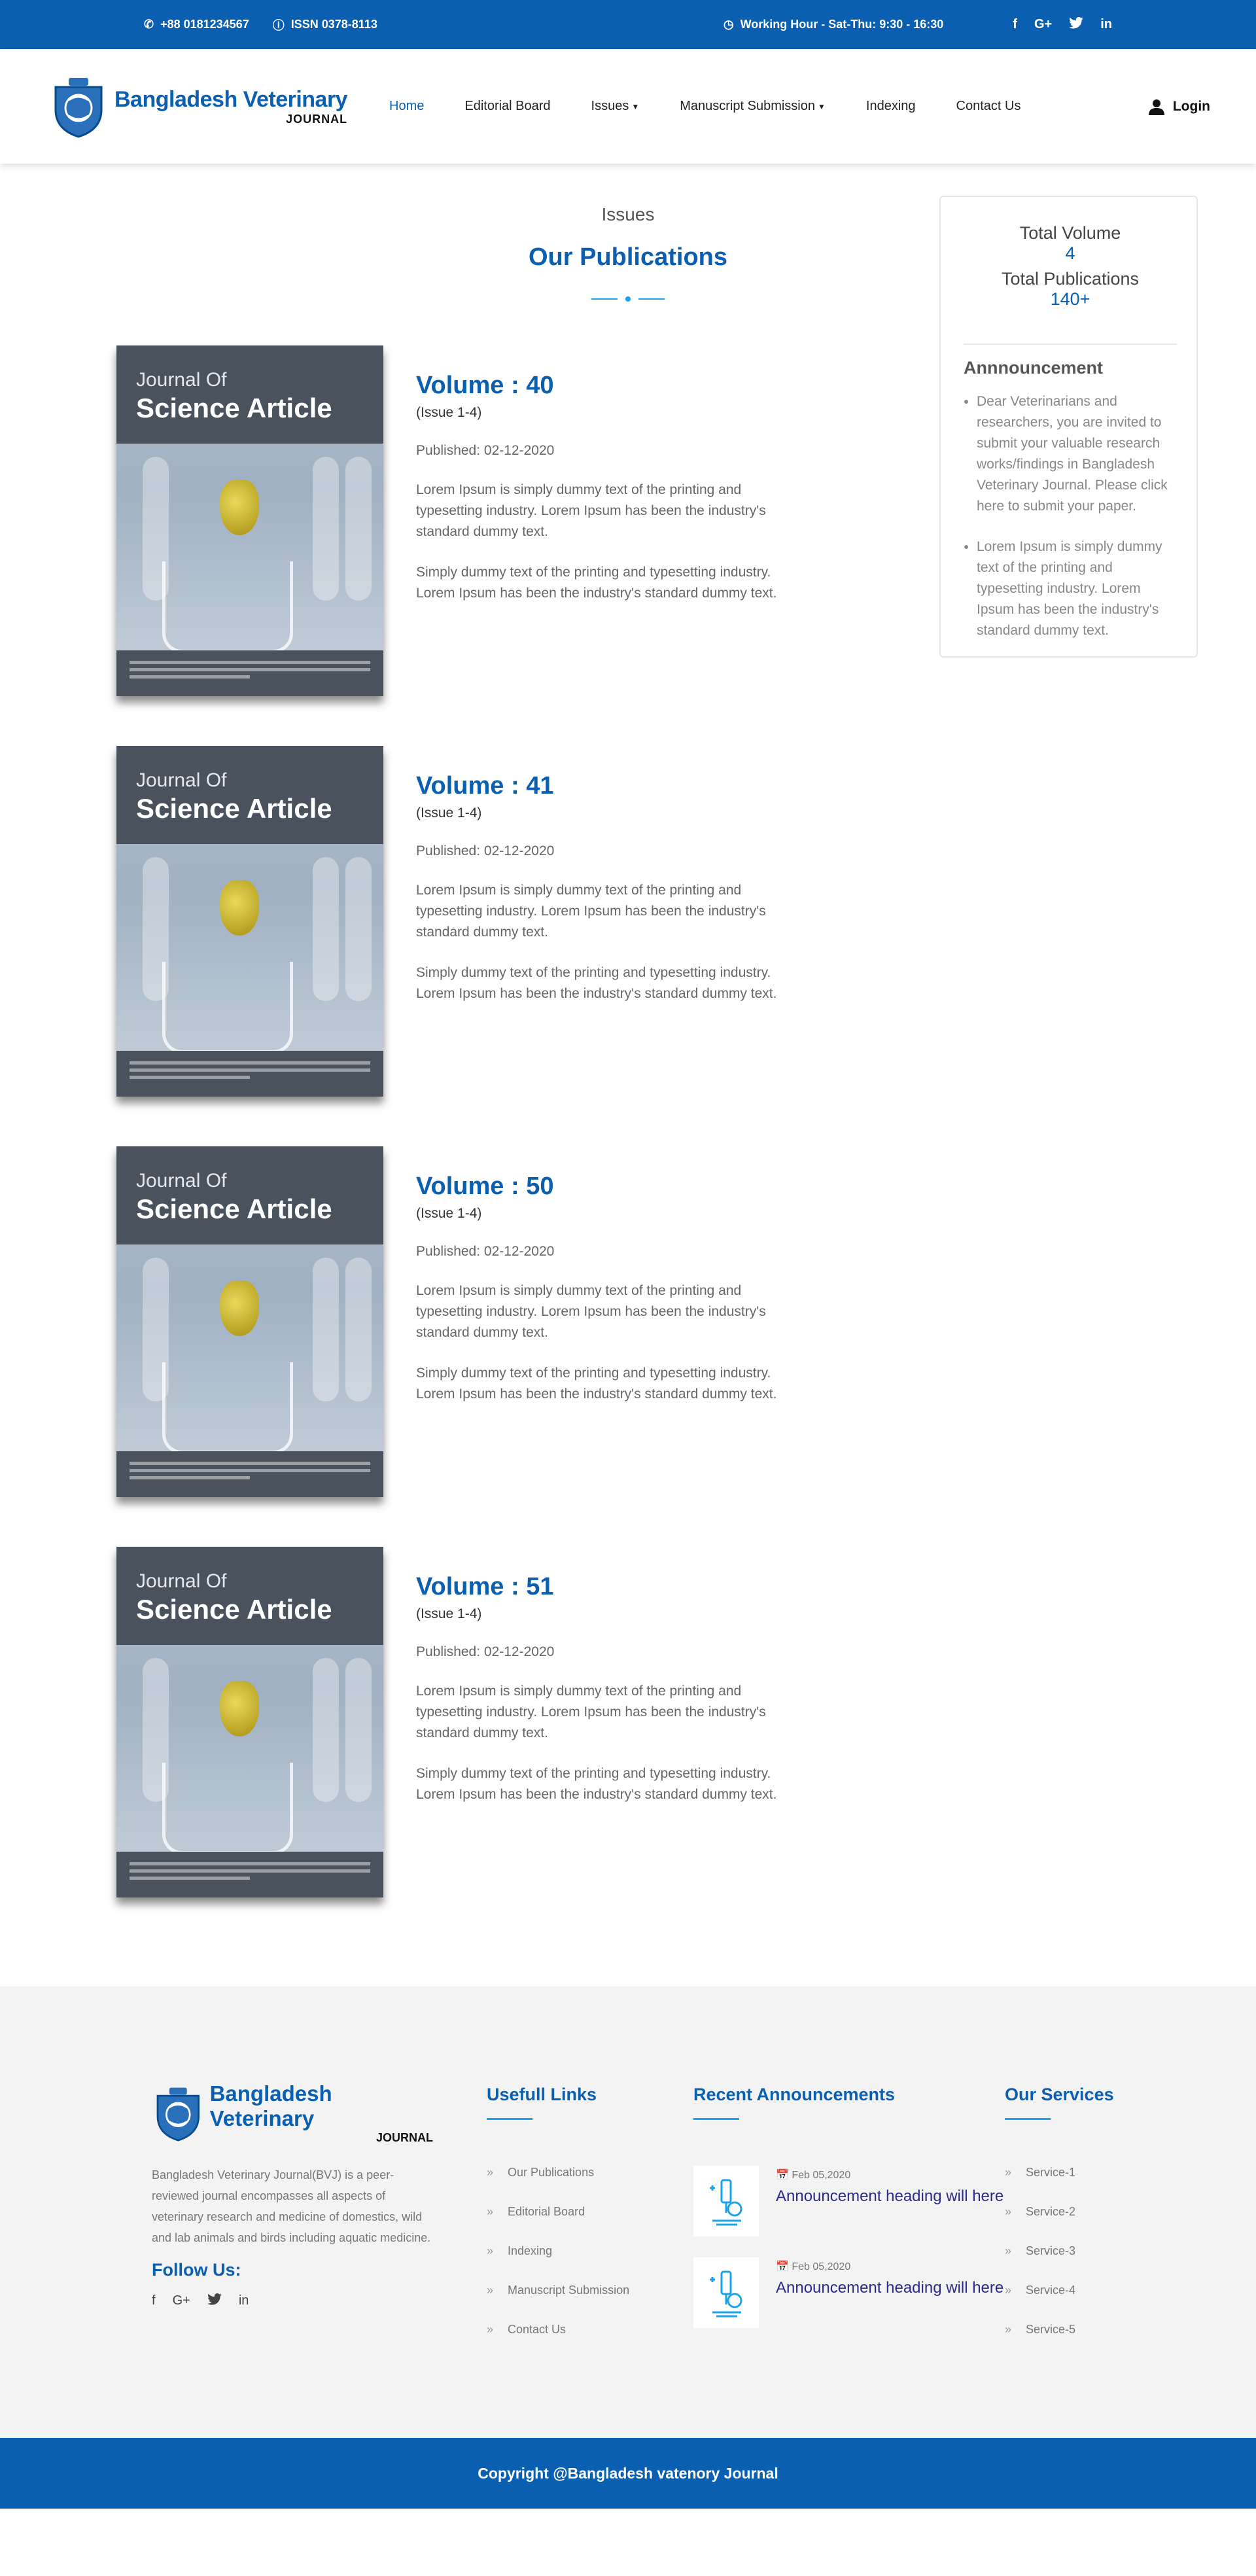 This screenshot has width=1256, height=2576. I want to click on follow-us-title: Follow Us:, so click(197, 2270).